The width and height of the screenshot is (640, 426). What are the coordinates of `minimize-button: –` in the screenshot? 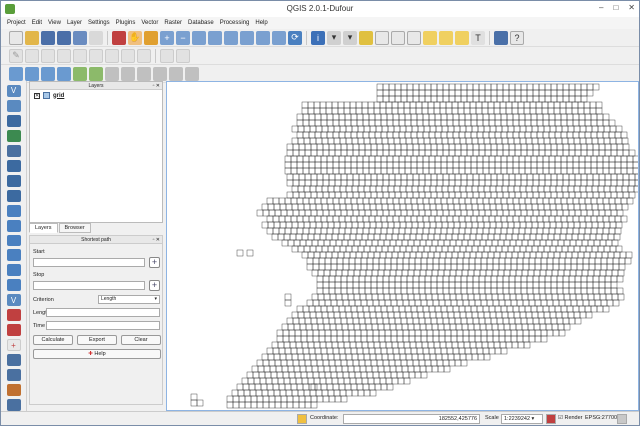 It's located at (601, 7).